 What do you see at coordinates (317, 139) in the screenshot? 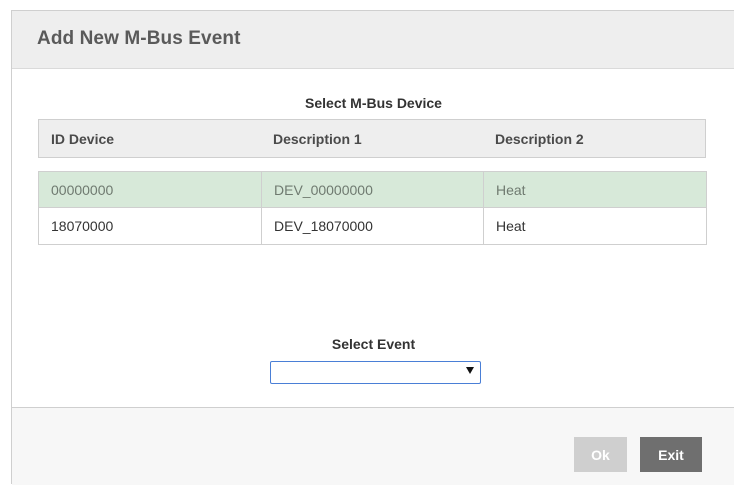
I see `column-header-description-1: Description 1` at bounding box center [317, 139].